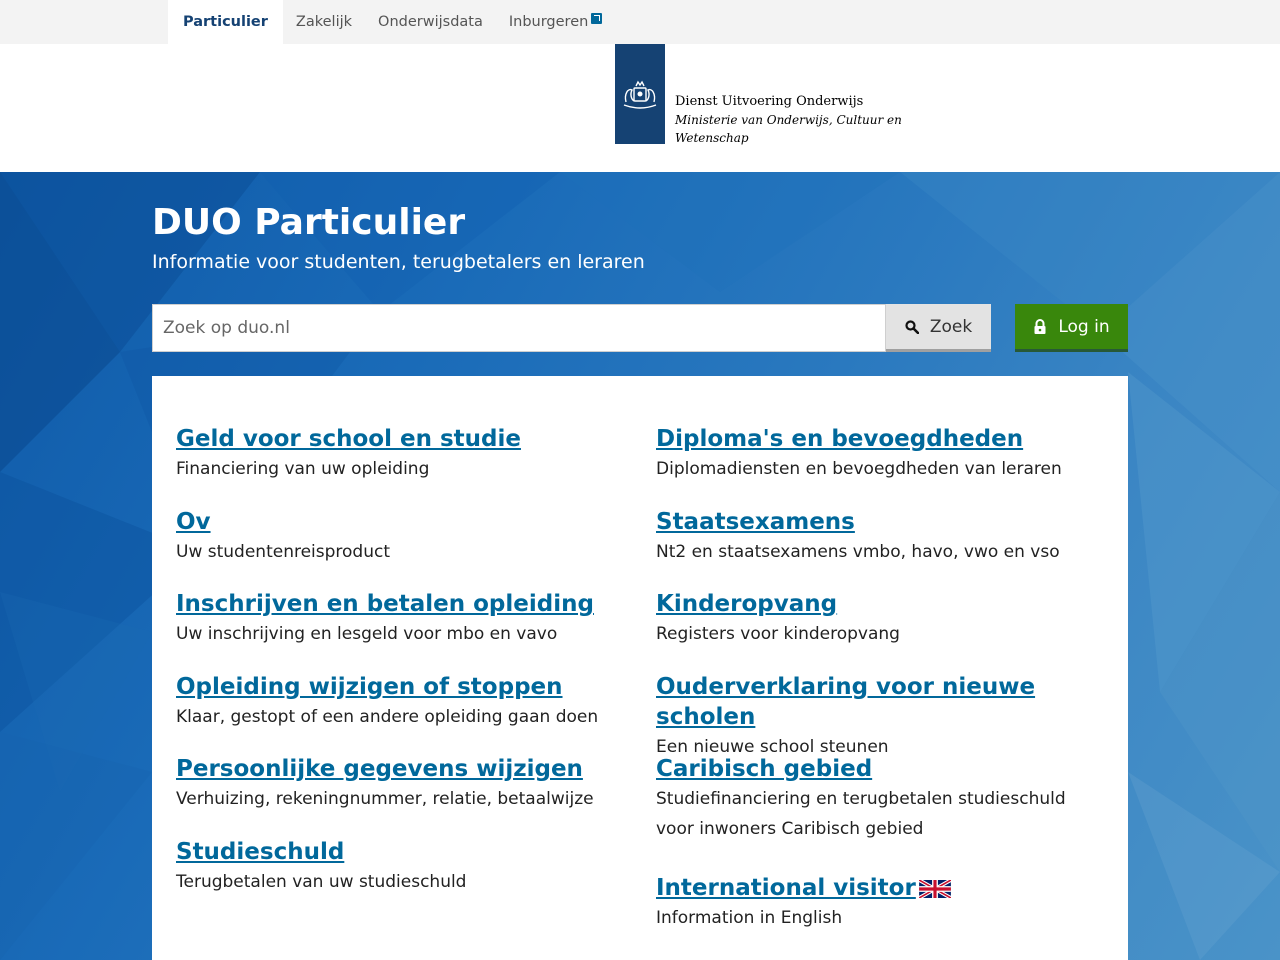 This screenshot has height=960, width=1280. Describe the element at coordinates (225, 22) in the screenshot. I see `nav-tab-particulier: Particulier` at that location.